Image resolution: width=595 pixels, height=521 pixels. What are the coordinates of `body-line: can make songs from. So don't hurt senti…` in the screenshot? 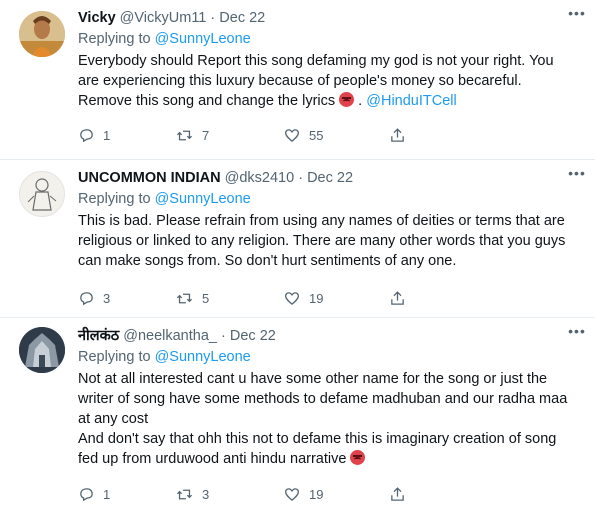 It's located at (267, 261).